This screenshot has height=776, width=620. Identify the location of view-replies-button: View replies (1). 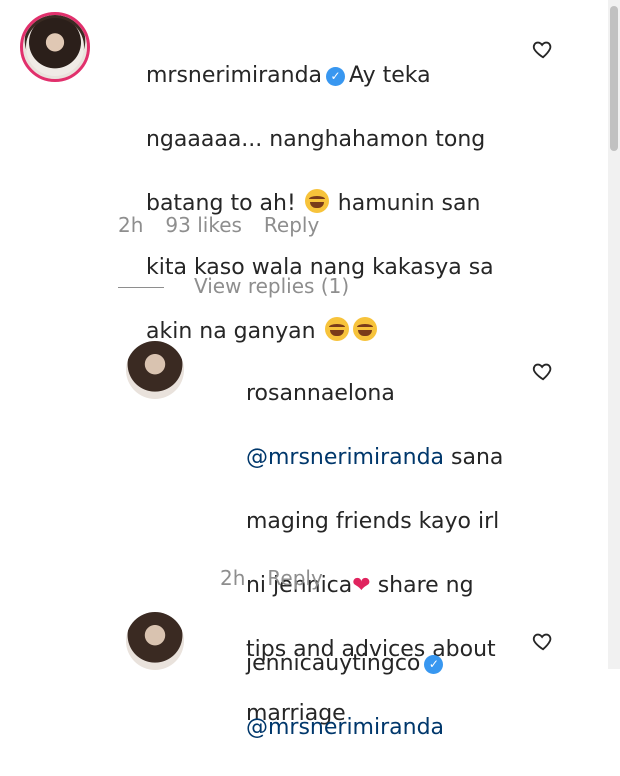
(233, 286).